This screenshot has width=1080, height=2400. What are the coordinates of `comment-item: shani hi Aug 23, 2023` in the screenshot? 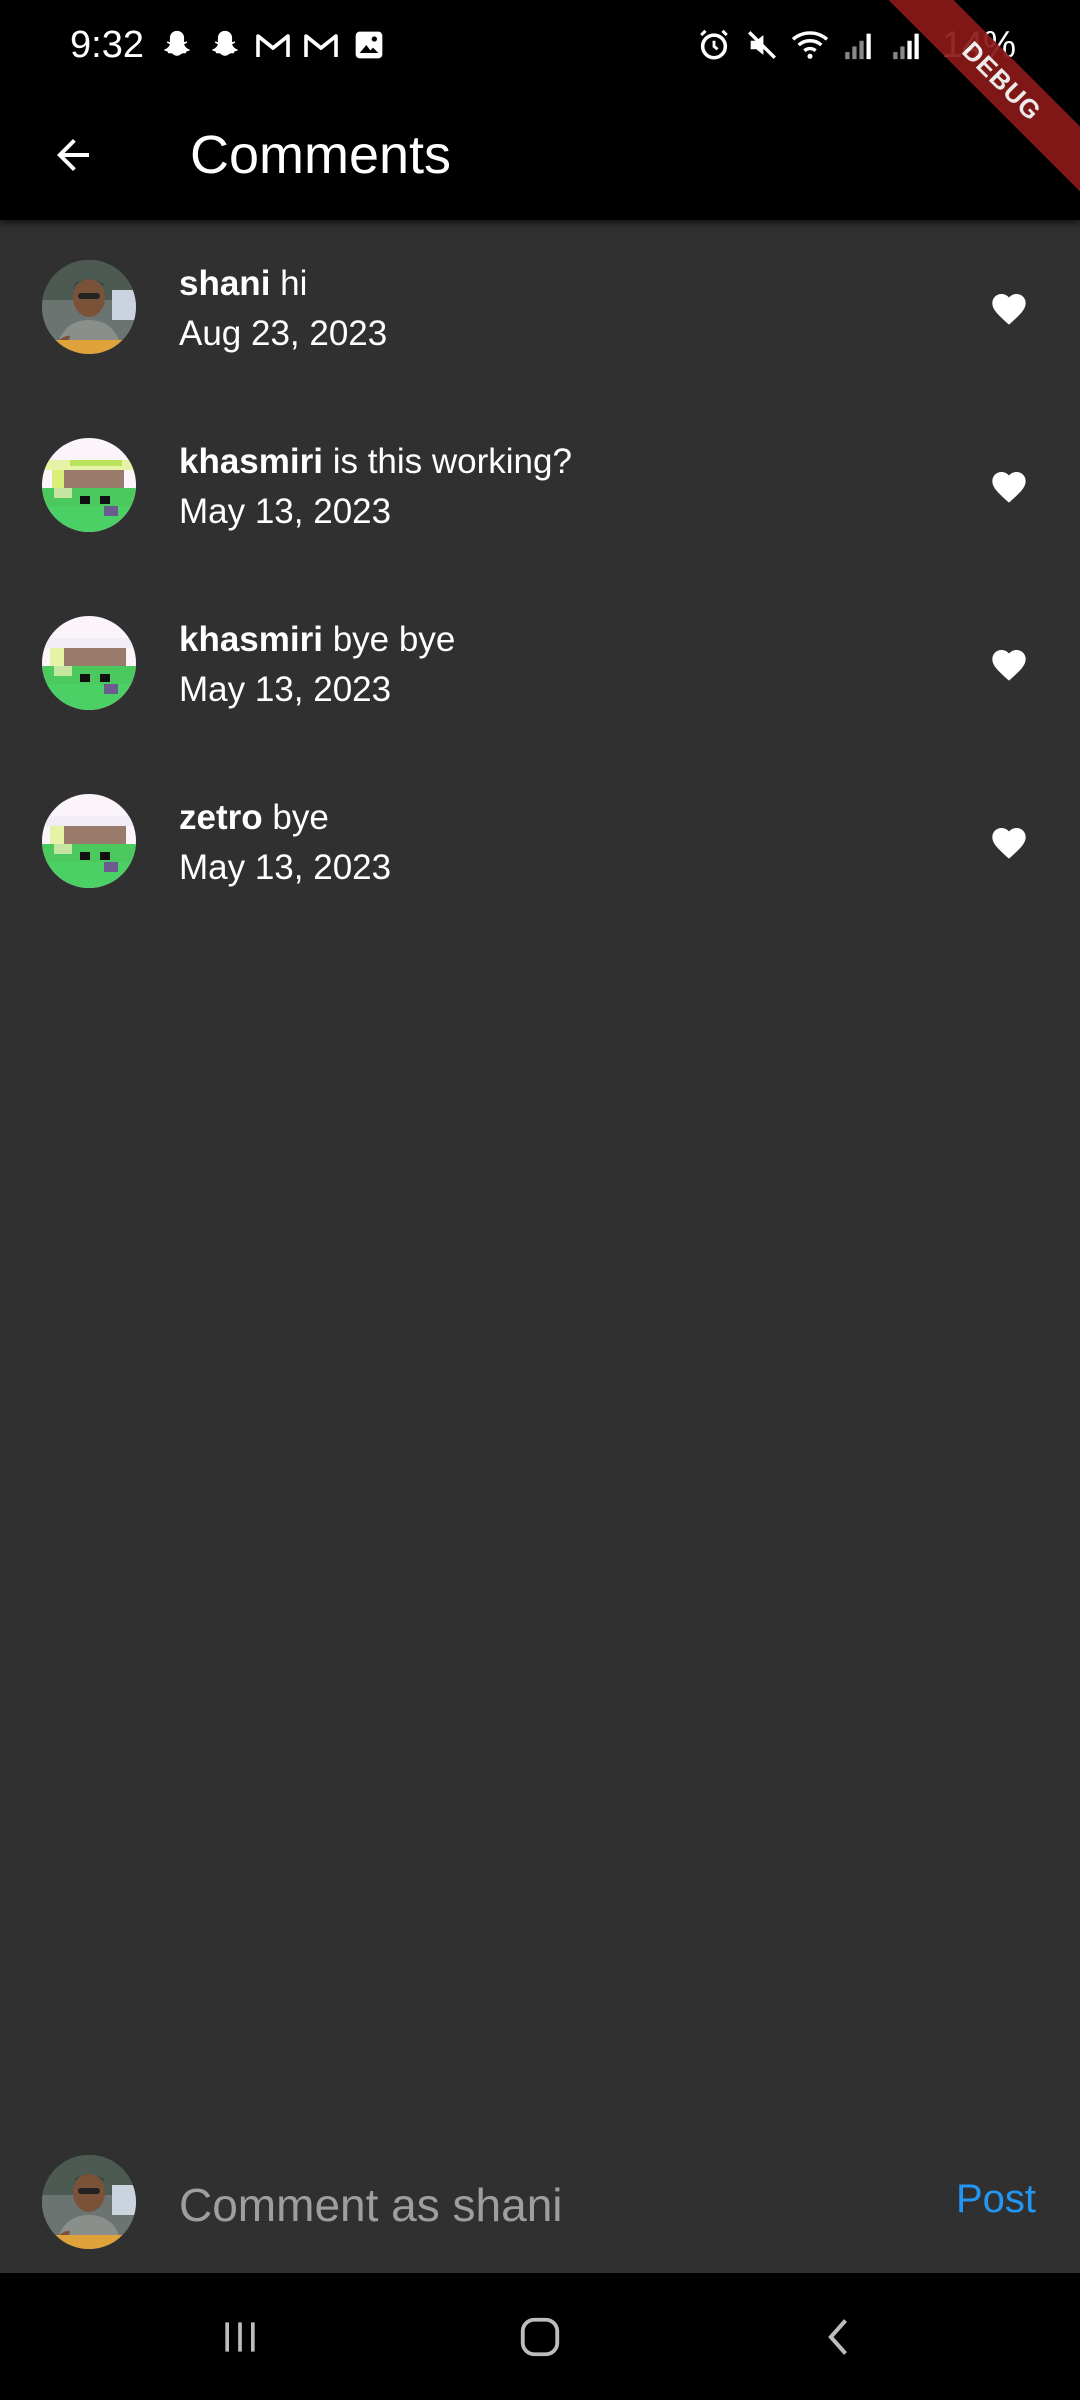 It's located at (540, 309).